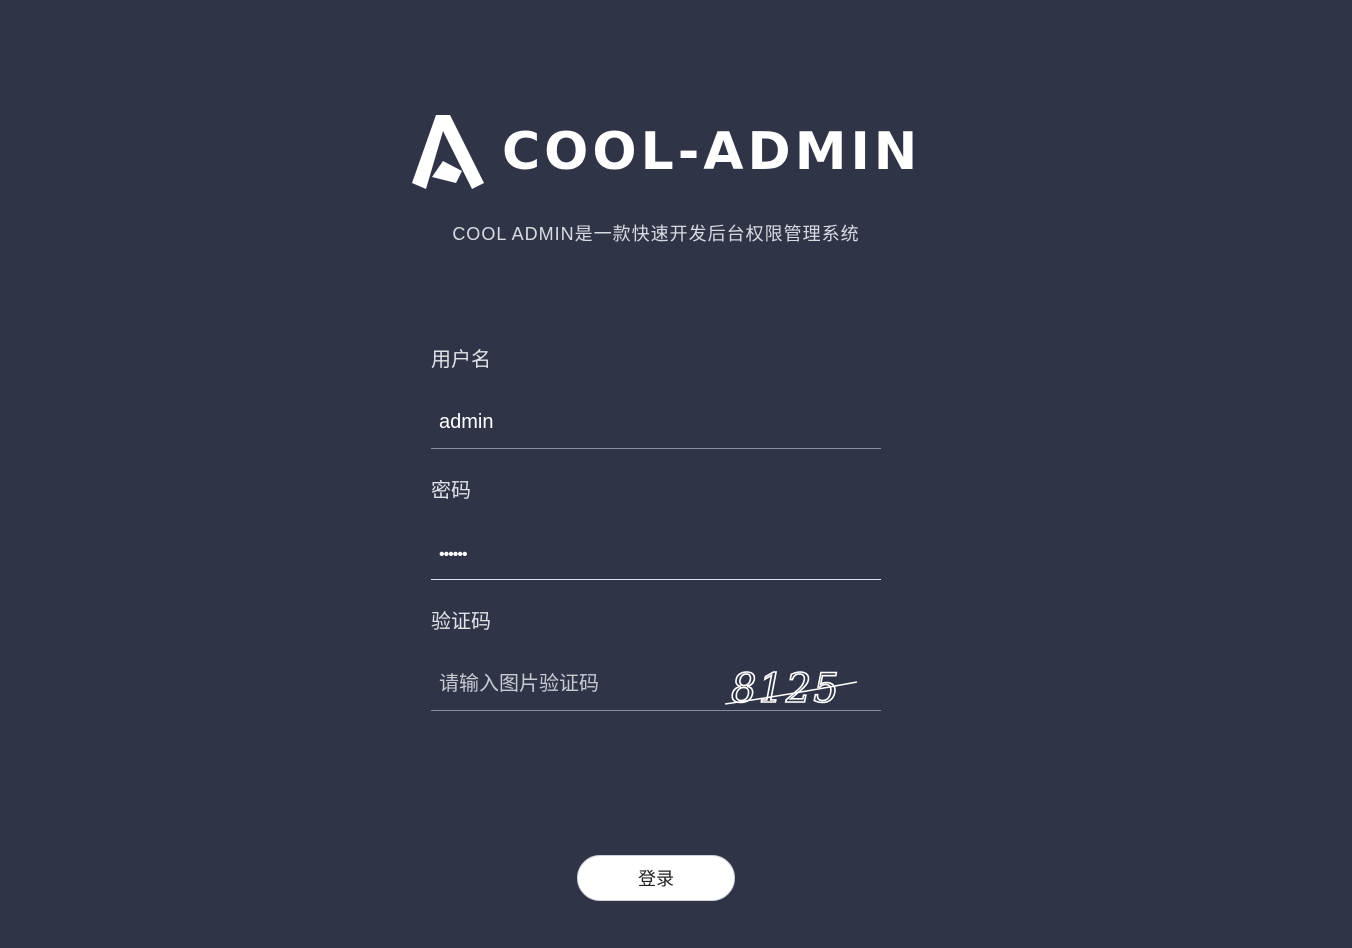 The image size is (1352, 948). What do you see at coordinates (461, 622) in the screenshot?
I see `captcha-label: 验证码` at bounding box center [461, 622].